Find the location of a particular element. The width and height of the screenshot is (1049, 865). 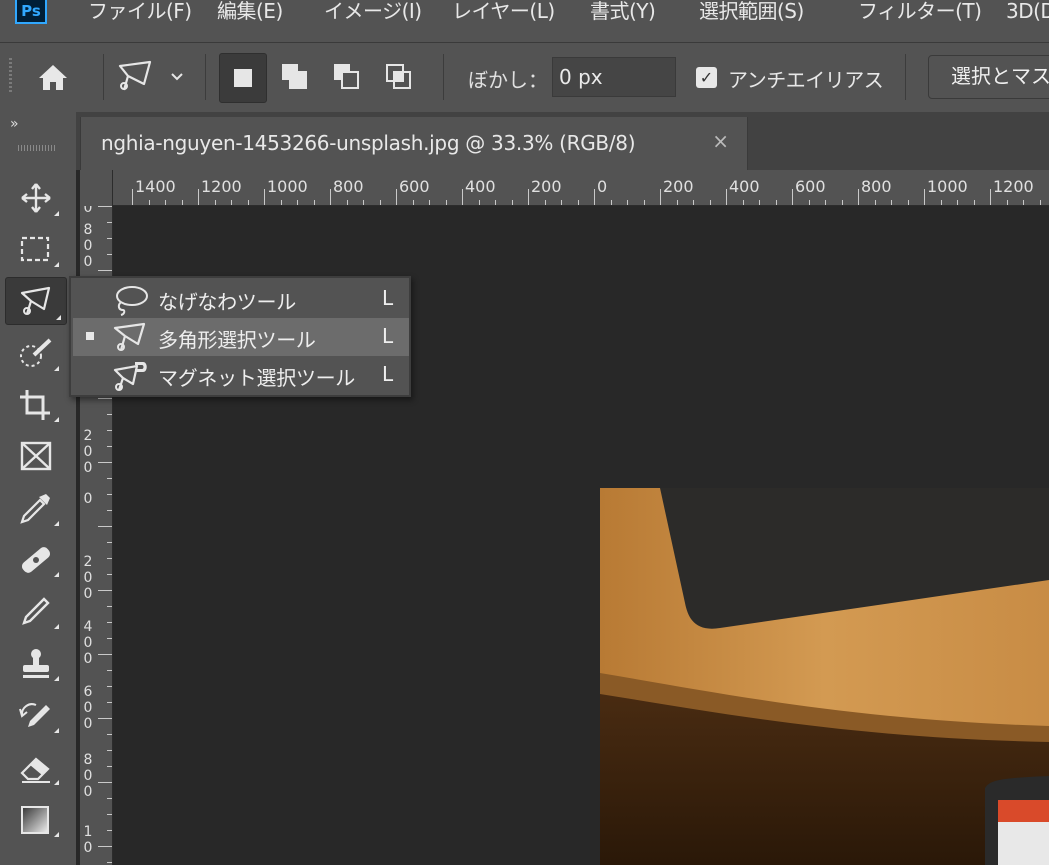

menu-type: 書式(Y) is located at coordinates (623, 12).